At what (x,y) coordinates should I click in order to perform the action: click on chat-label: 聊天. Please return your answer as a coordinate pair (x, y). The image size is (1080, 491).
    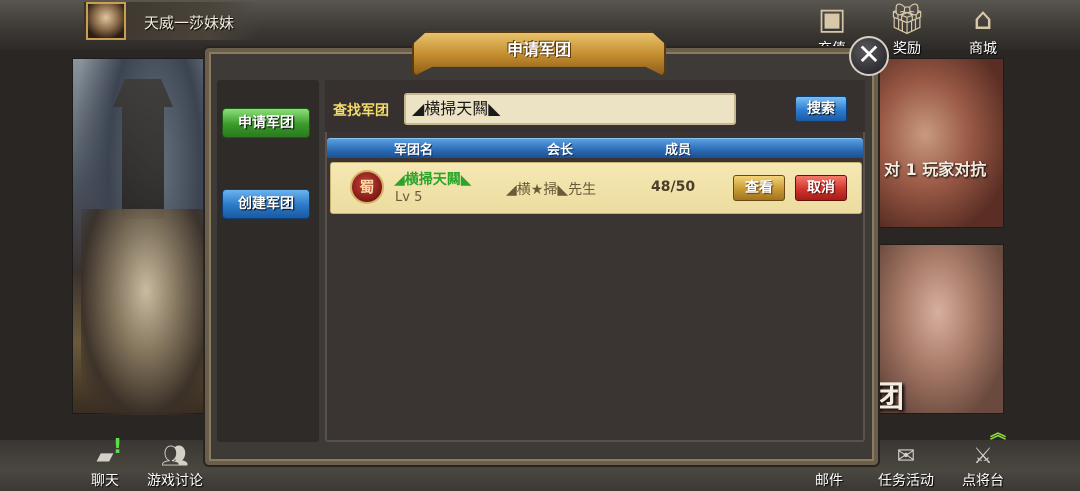
    Looking at the image, I should click on (105, 481).